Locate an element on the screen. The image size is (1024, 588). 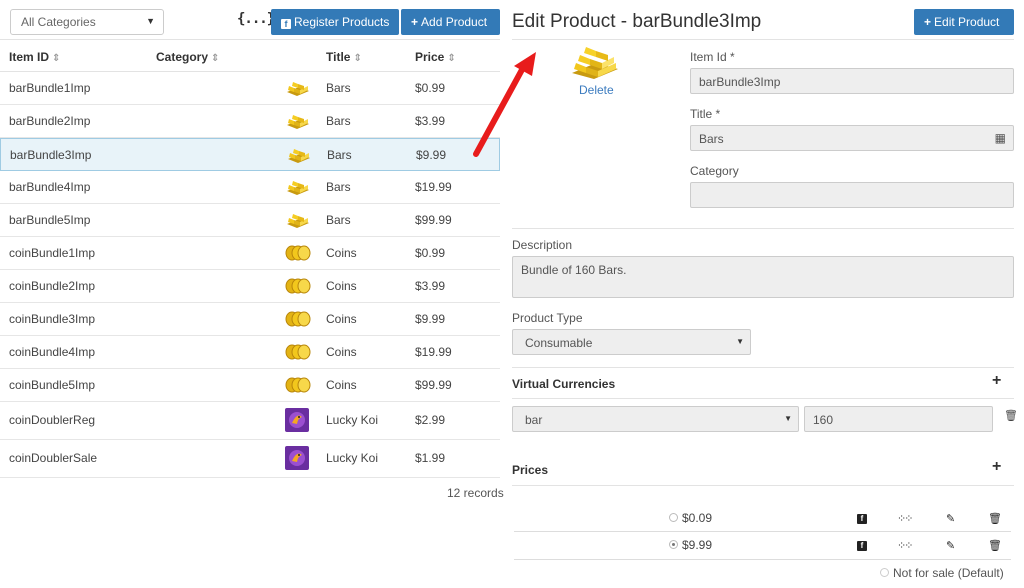
price-row: $0.09 f ⁘⁘ ✎ 🗑 is located at coordinates (762, 518).